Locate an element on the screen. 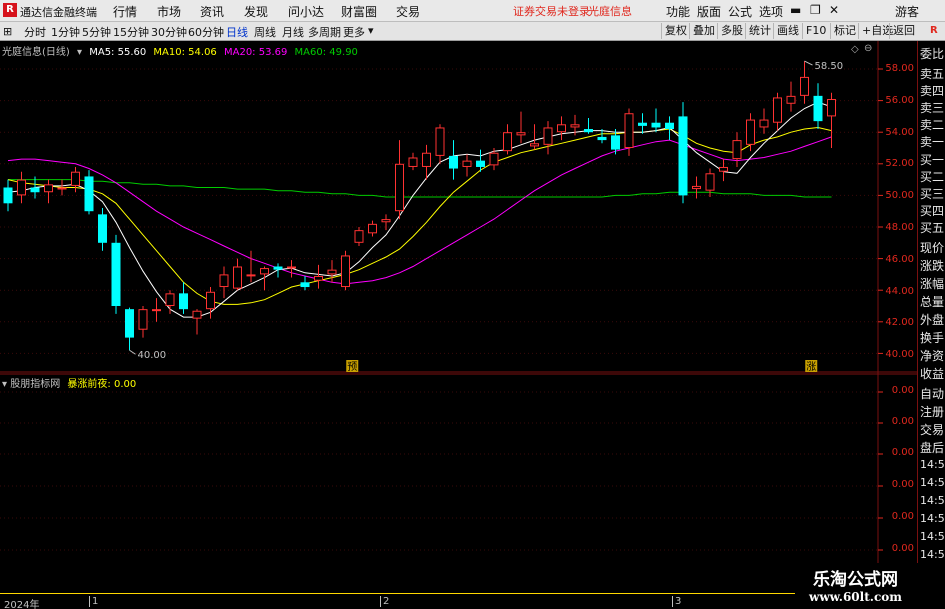  period-tab-multi: 多周期 is located at coordinates (324, 32).